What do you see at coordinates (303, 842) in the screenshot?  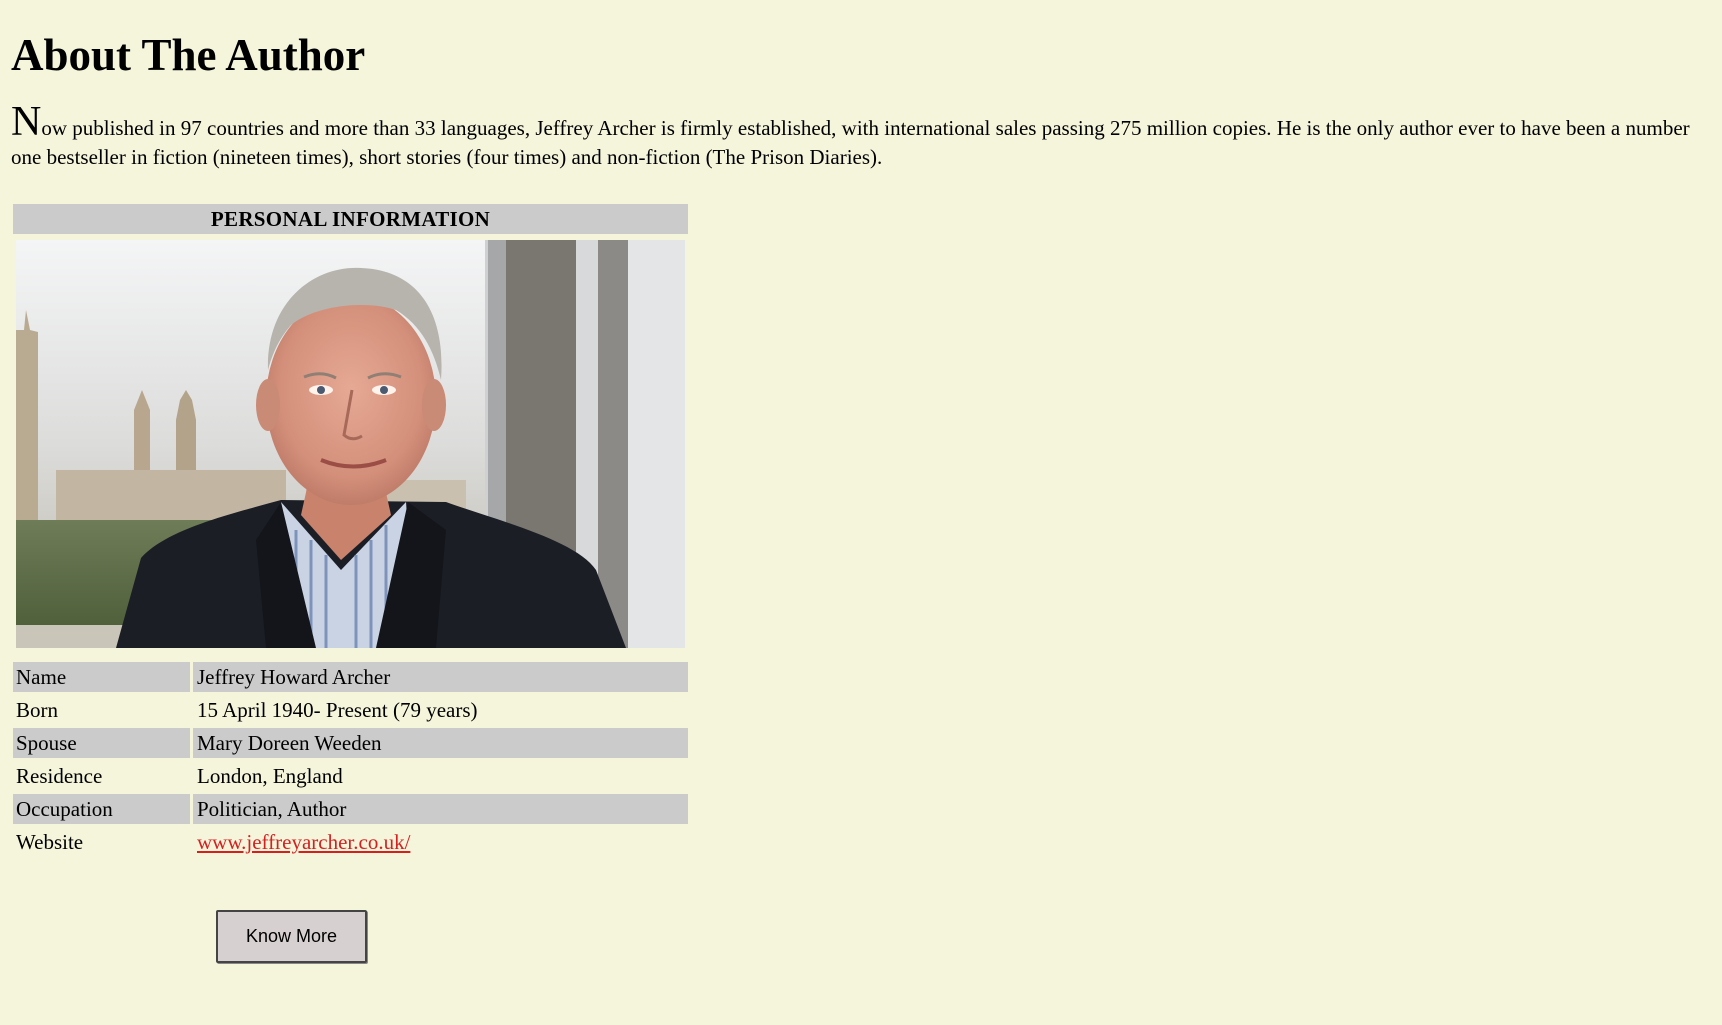 I see `website-link: www.jeffreyarcher.co.uk/` at bounding box center [303, 842].